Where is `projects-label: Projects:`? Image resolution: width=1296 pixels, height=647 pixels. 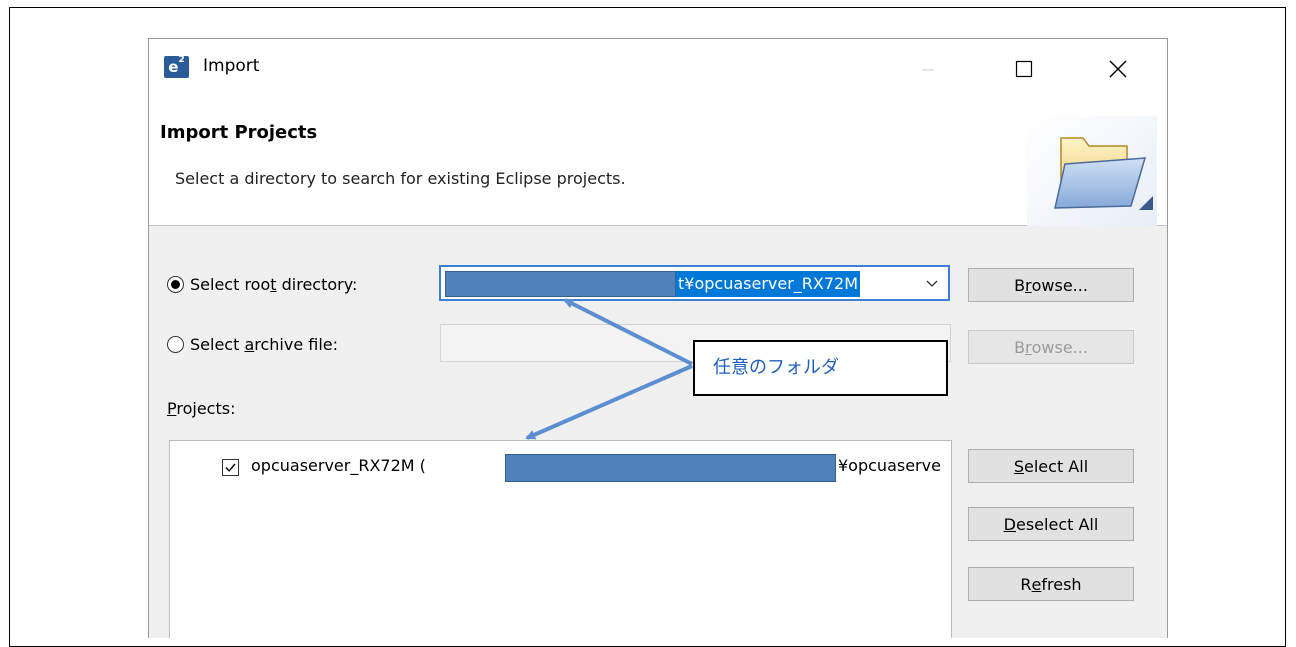 projects-label: Projects: is located at coordinates (201, 408).